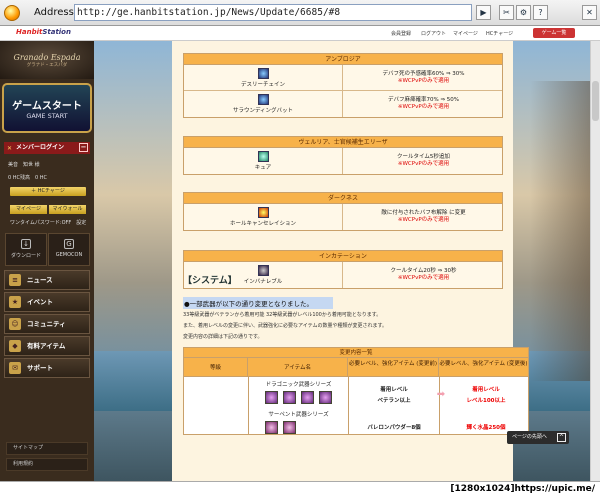 This screenshot has width=600, height=499. What do you see at coordinates (263, 282) in the screenshot?
I see `skill-name: インバナレブル` at bounding box center [263, 282].